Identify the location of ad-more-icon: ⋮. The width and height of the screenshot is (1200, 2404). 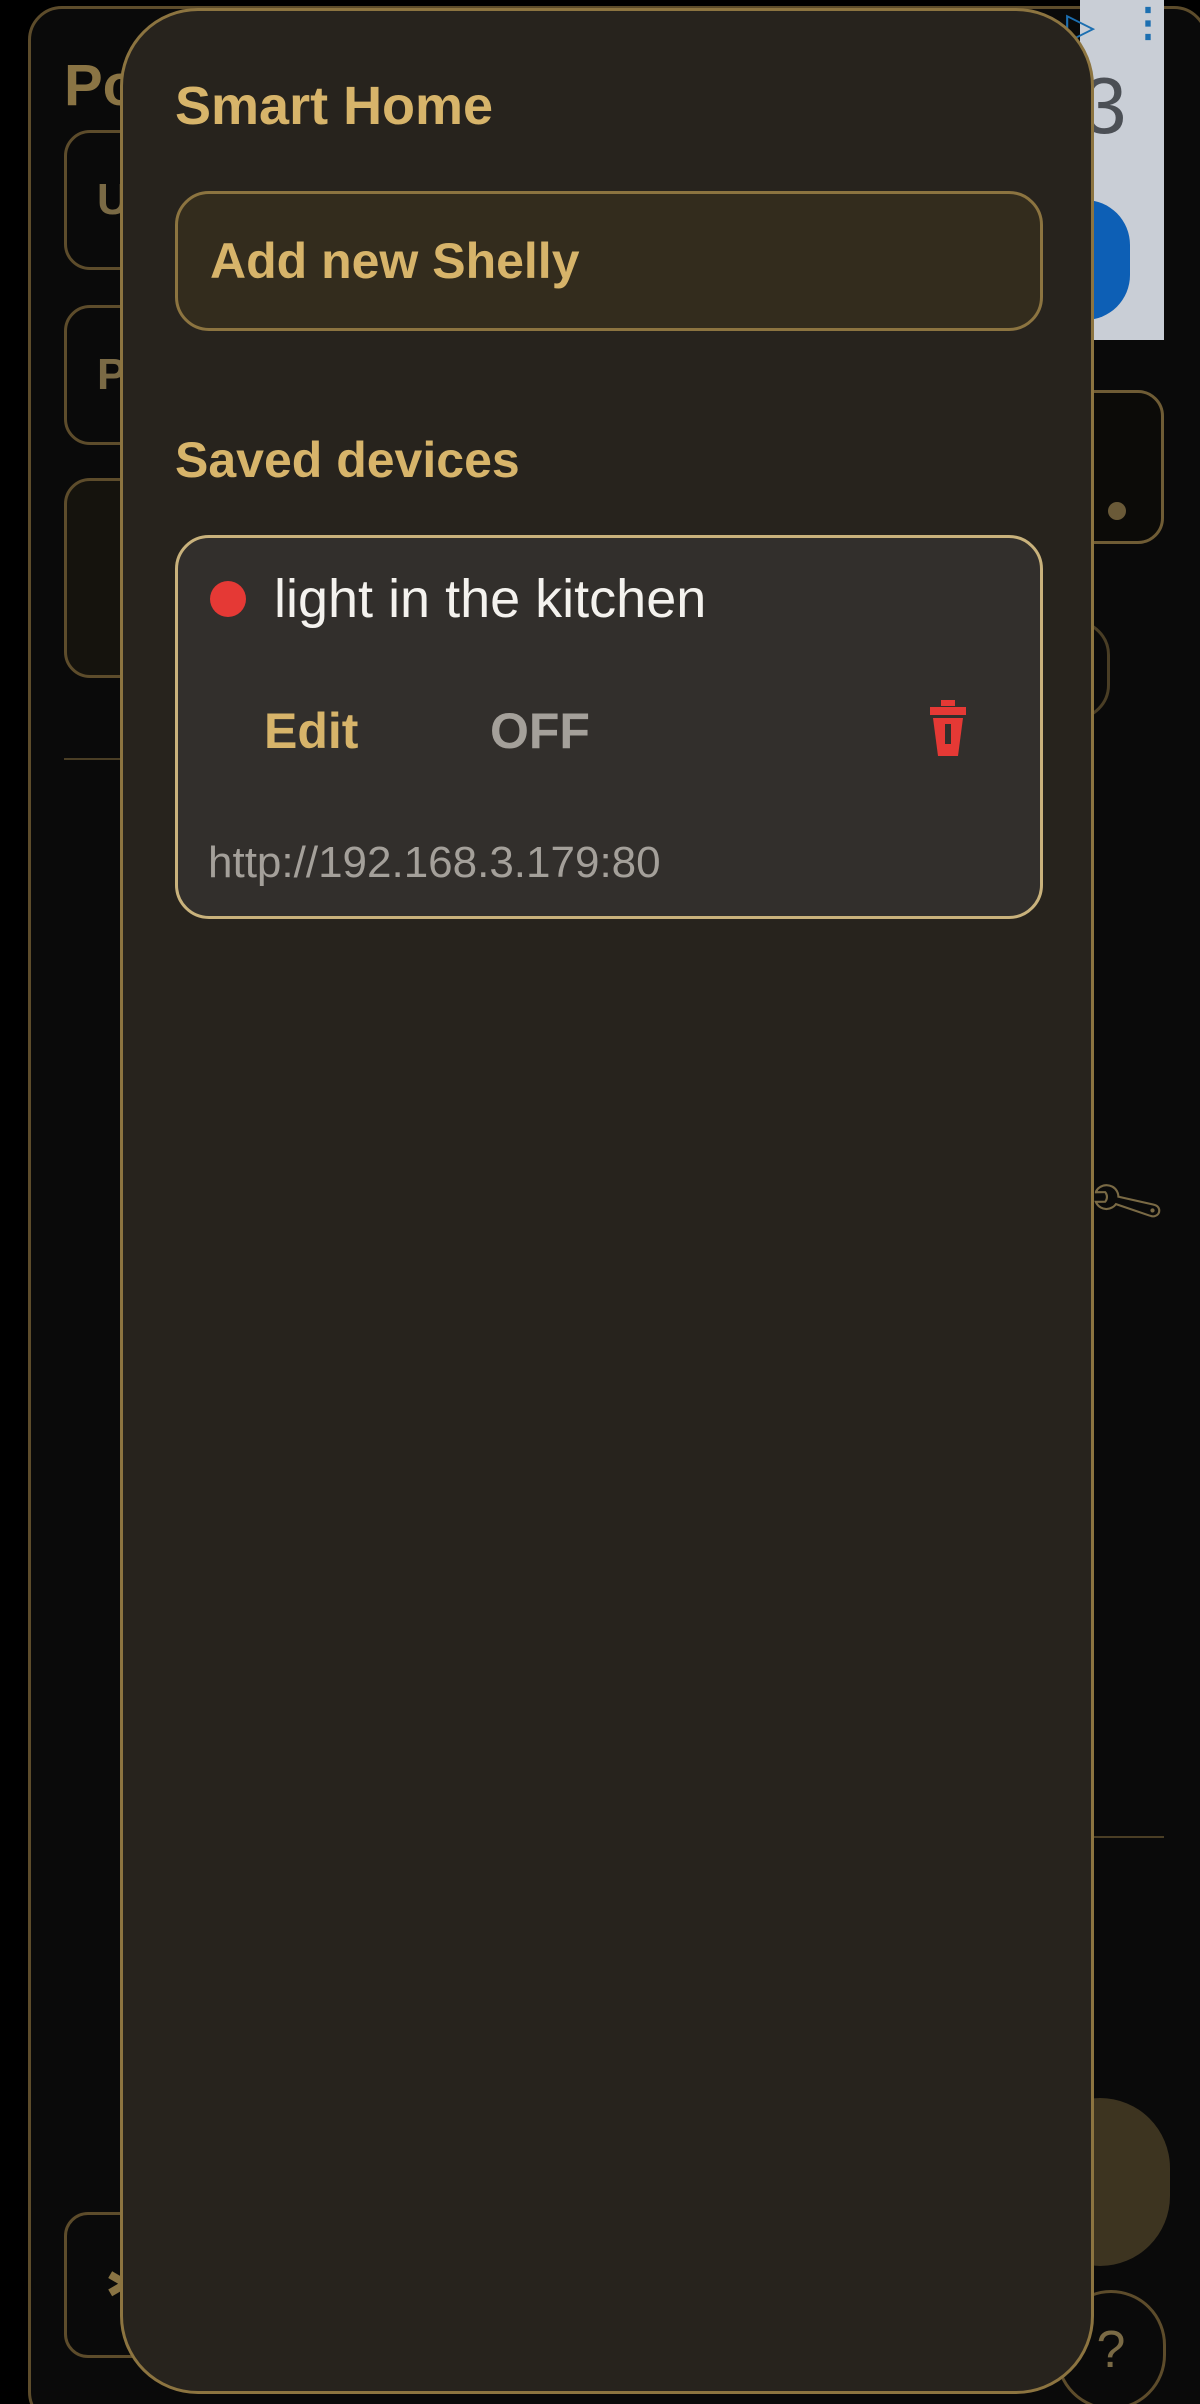
(1148, 23).